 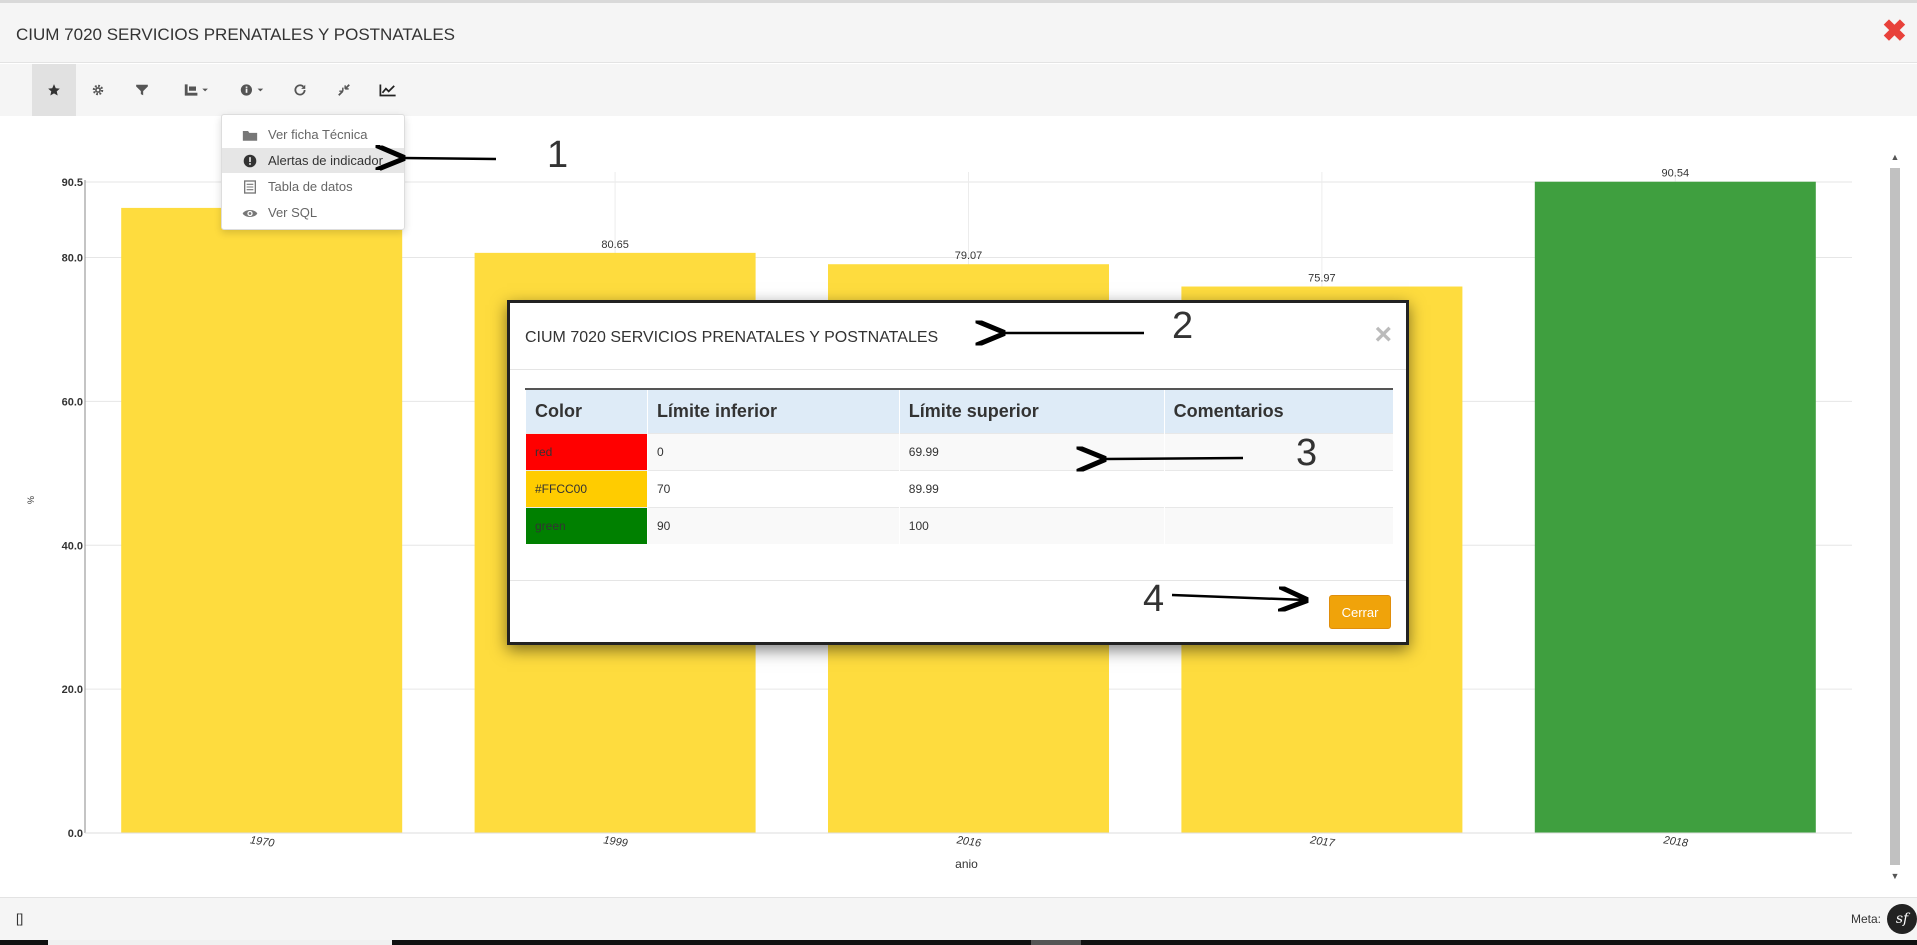 I want to click on lower-limit-cell: 0, so click(x=773, y=451).